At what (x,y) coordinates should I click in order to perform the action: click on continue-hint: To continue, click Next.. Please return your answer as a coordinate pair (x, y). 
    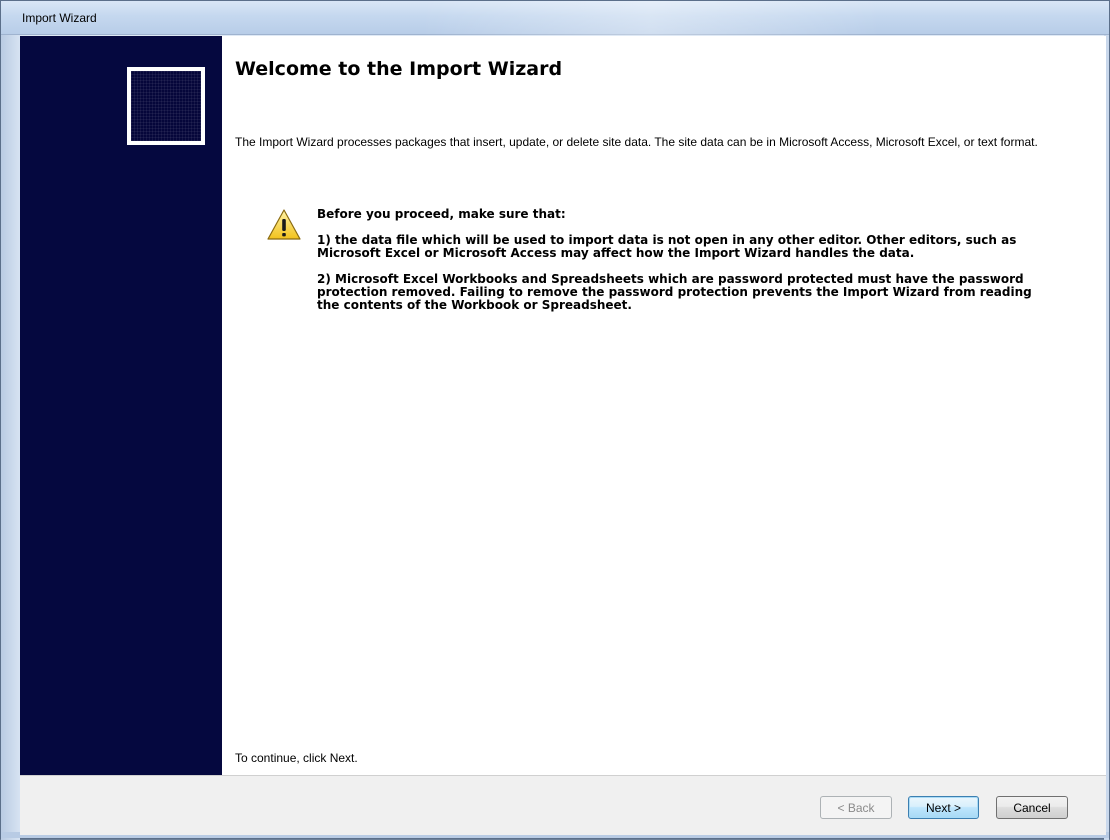
    Looking at the image, I should click on (296, 758).